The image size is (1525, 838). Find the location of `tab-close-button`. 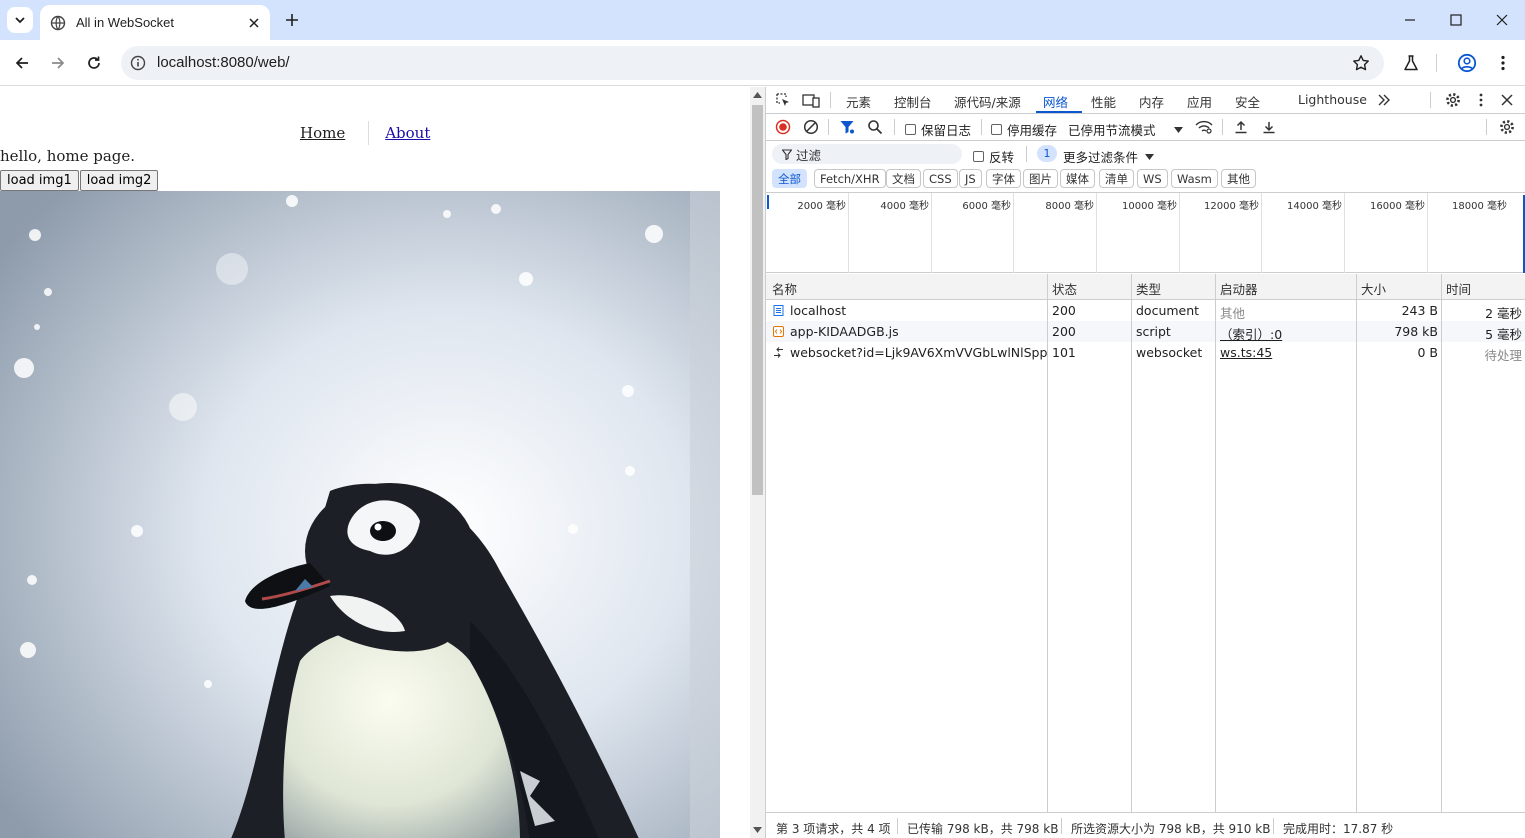

tab-close-button is located at coordinates (254, 23).